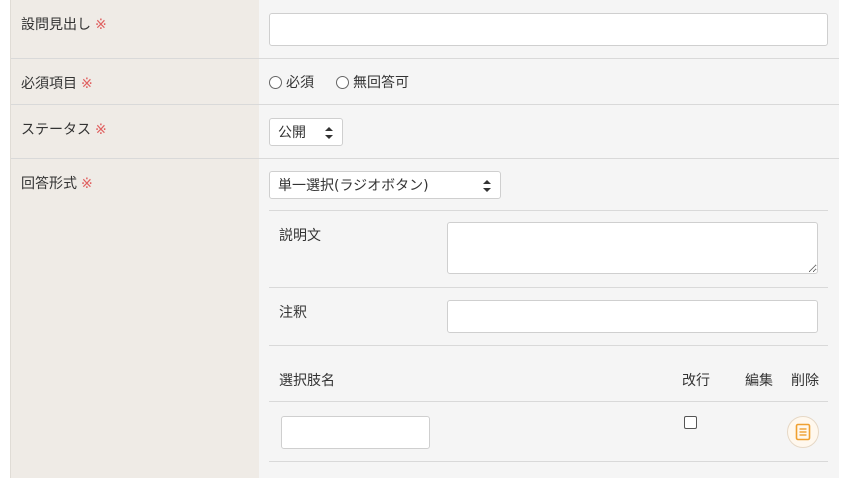 This screenshot has height=478, width=848. Describe the element at coordinates (355, 432) in the screenshot. I see `choice-name-input` at that location.